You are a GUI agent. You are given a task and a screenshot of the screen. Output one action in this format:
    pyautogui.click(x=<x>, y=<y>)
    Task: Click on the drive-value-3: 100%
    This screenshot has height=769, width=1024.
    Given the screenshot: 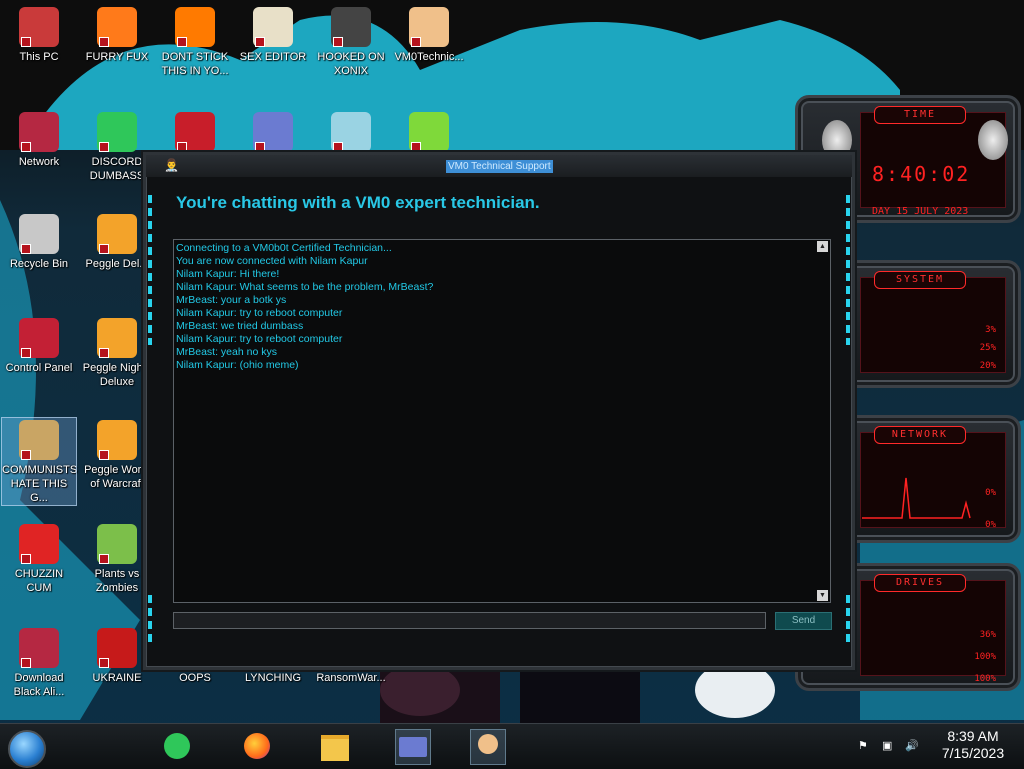 What is the action you would take?
    pyautogui.click(x=985, y=679)
    